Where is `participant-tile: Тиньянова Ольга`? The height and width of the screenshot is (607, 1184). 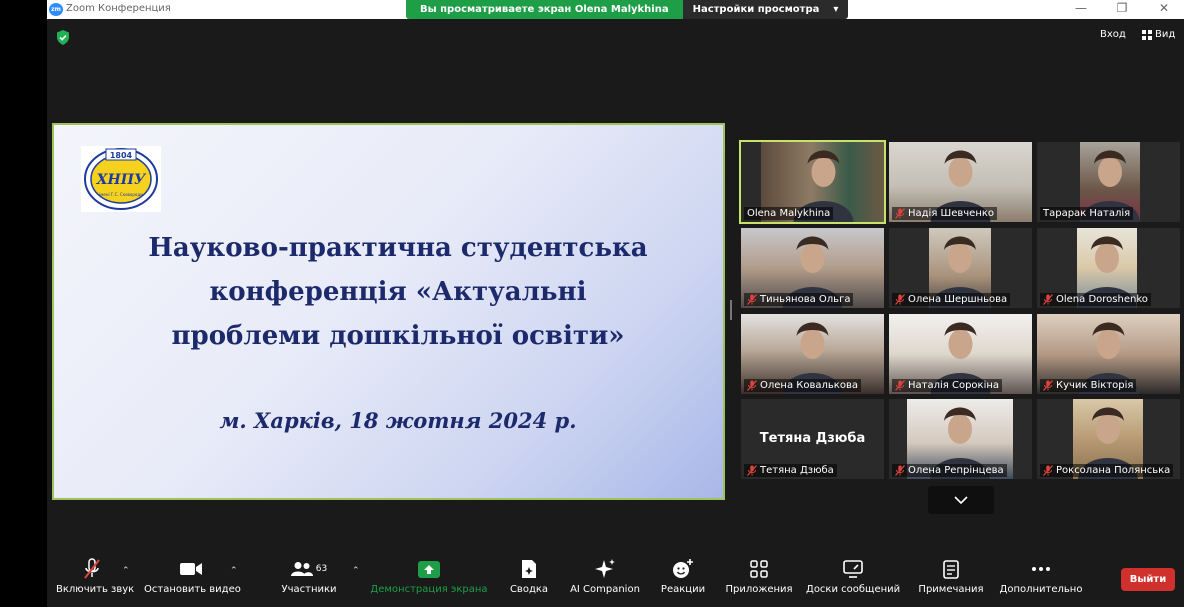 participant-tile: Тиньянова Ольга is located at coordinates (812, 268).